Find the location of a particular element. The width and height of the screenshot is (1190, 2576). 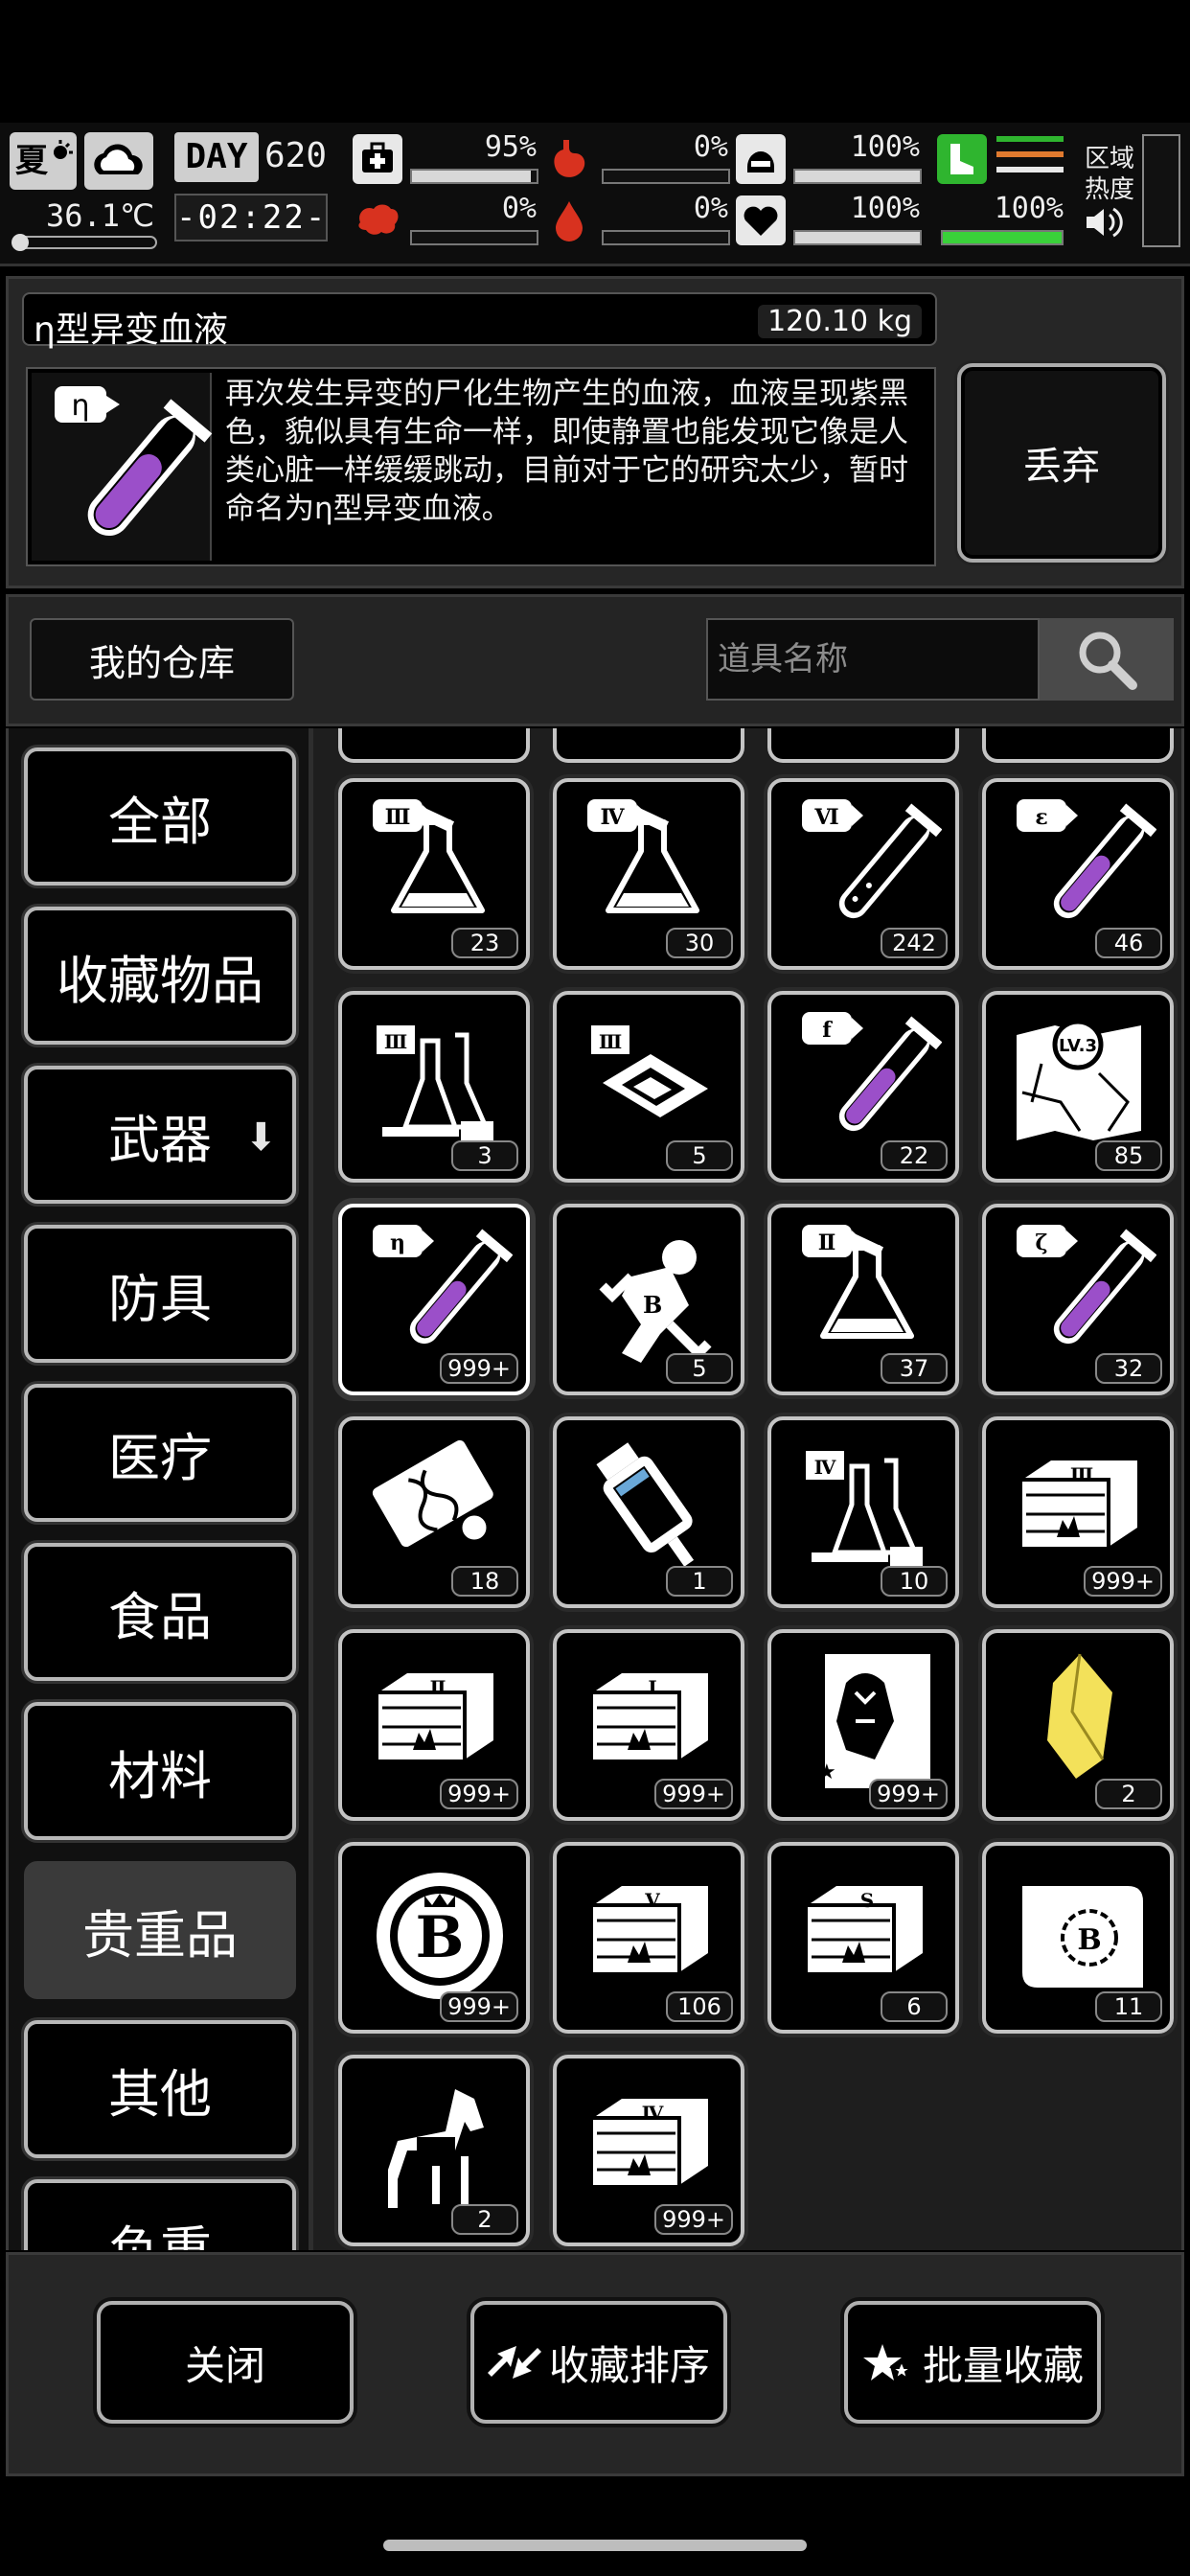

sort-favorites-button: 收藏排序 is located at coordinates (599, 2363).